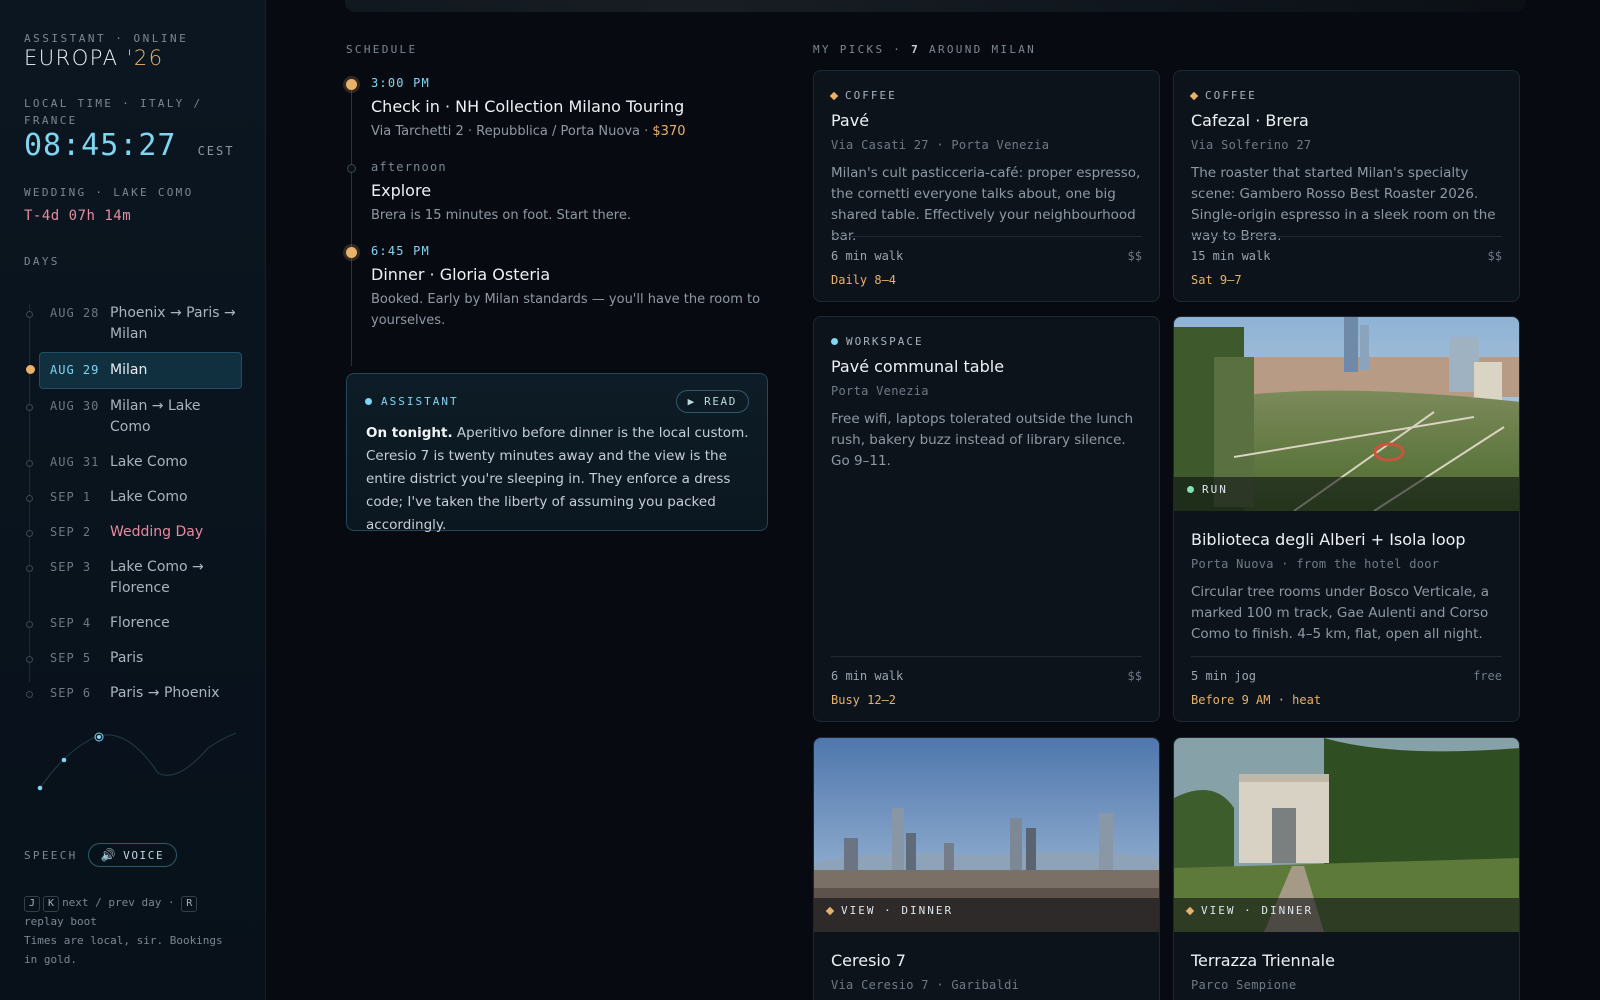 The image size is (1600, 1000). Describe the element at coordinates (1251, 145) in the screenshot. I see `card-address: Via Solferino 27` at that location.